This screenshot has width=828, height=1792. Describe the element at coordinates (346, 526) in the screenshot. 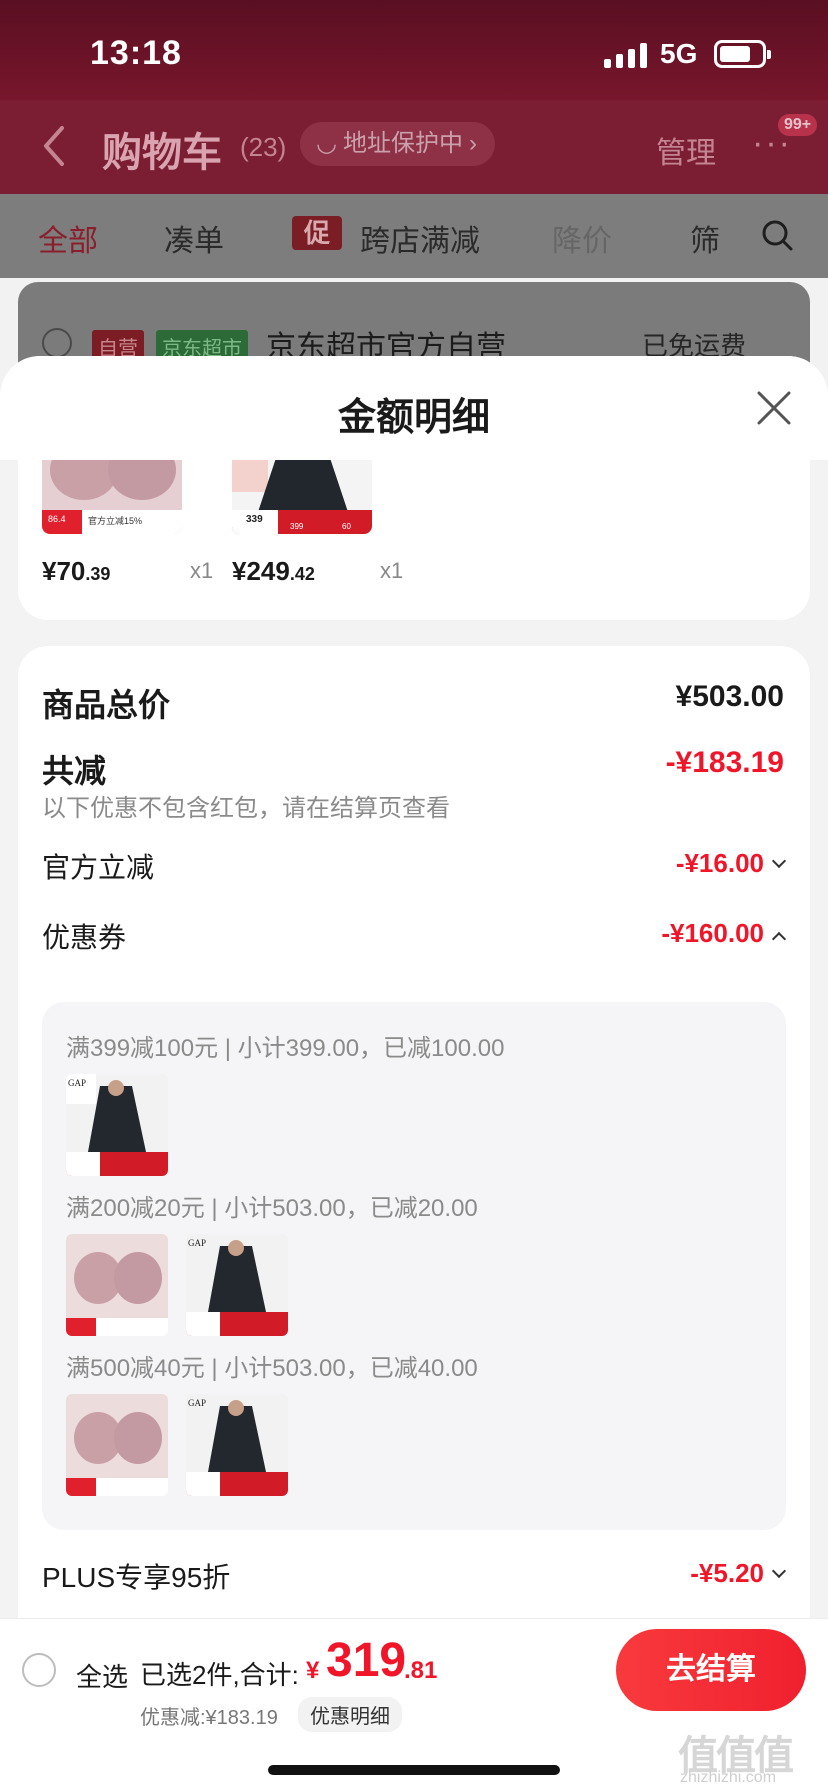

I see `thumb-value-b: 60` at that location.